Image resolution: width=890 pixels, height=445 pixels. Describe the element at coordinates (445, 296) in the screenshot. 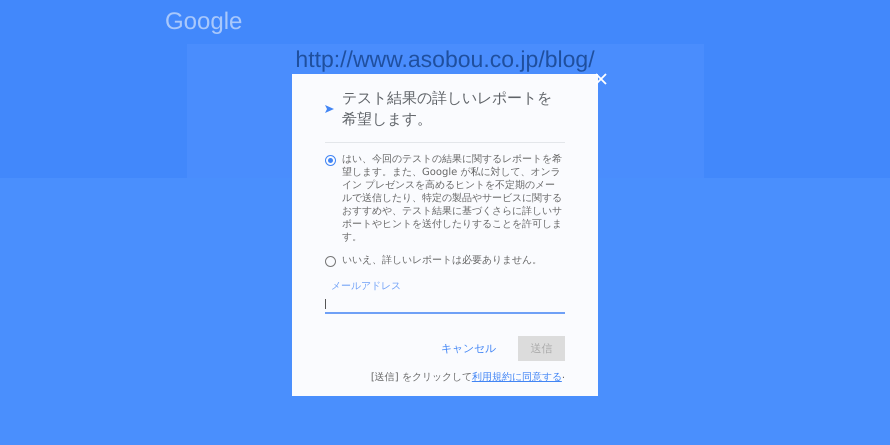

I see `email-field: メールアドレス` at that location.